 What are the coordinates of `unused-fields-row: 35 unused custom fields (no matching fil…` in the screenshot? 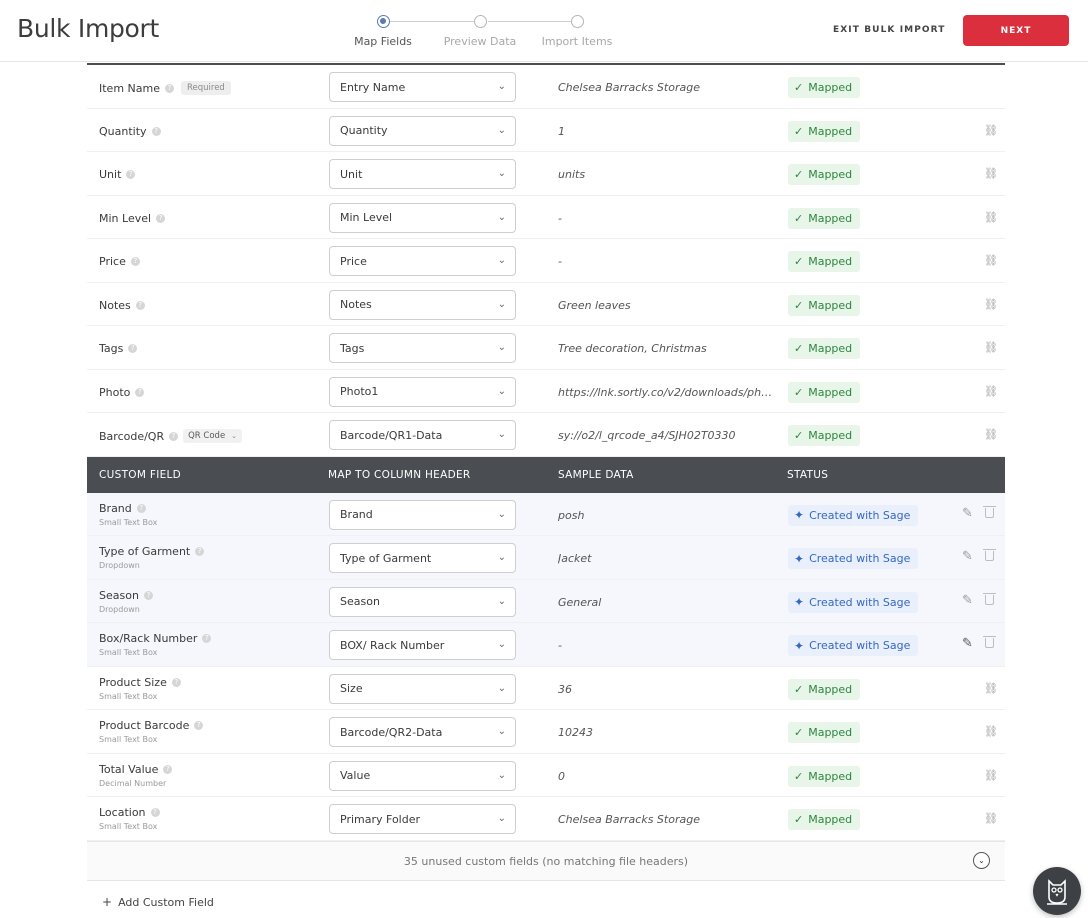 It's located at (546, 860).